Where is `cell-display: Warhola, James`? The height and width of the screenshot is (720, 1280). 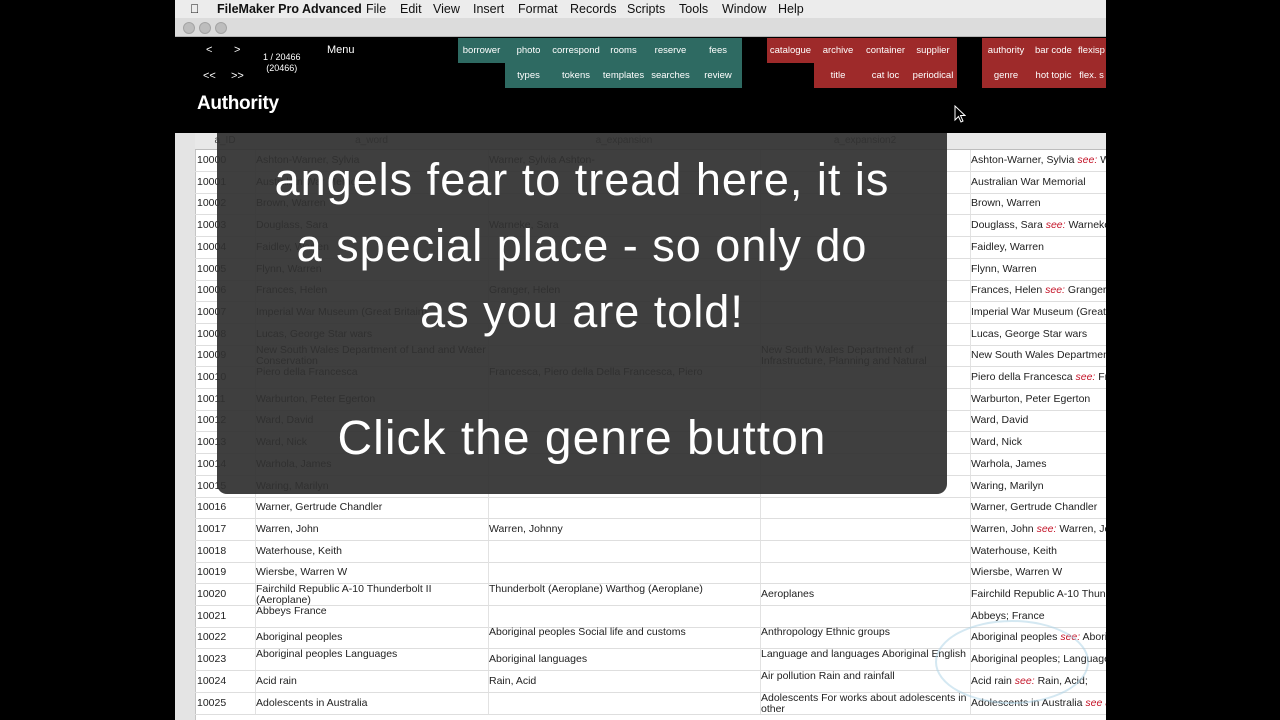 cell-display: Warhola, James is located at coordinates (1038, 464).